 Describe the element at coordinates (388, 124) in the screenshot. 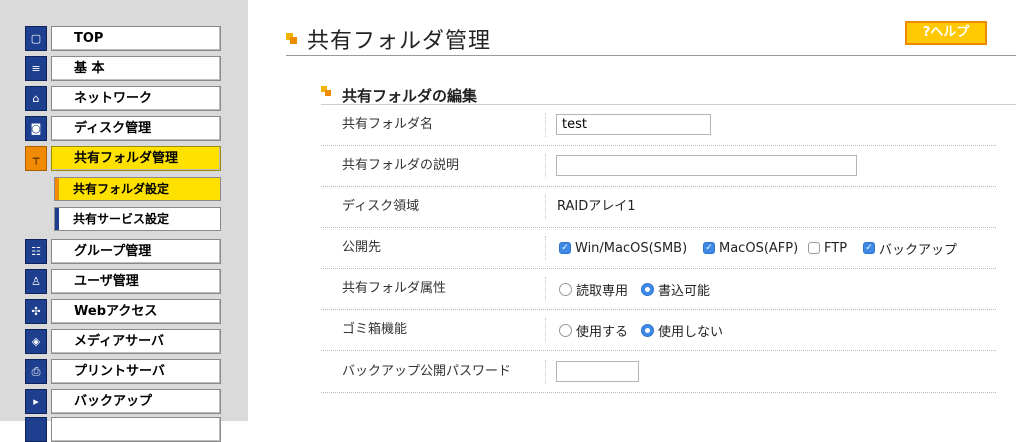

I see `folder-name-label: 共有フォルダ名` at that location.